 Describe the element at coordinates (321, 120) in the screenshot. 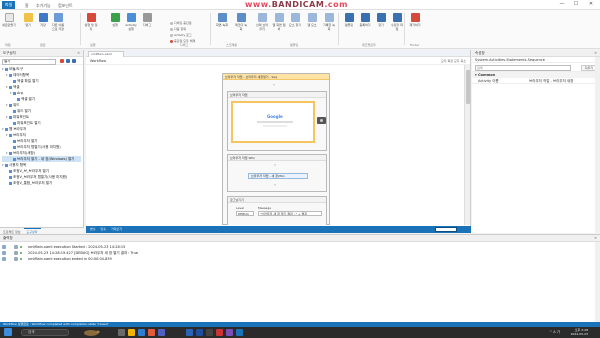

I see `camera-icon` at that location.